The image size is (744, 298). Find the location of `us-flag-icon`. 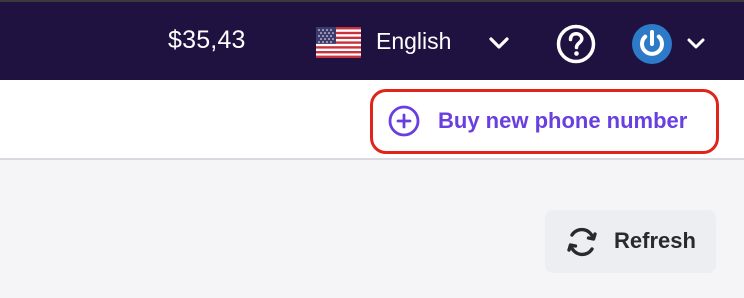

us-flag-icon is located at coordinates (338, 42).